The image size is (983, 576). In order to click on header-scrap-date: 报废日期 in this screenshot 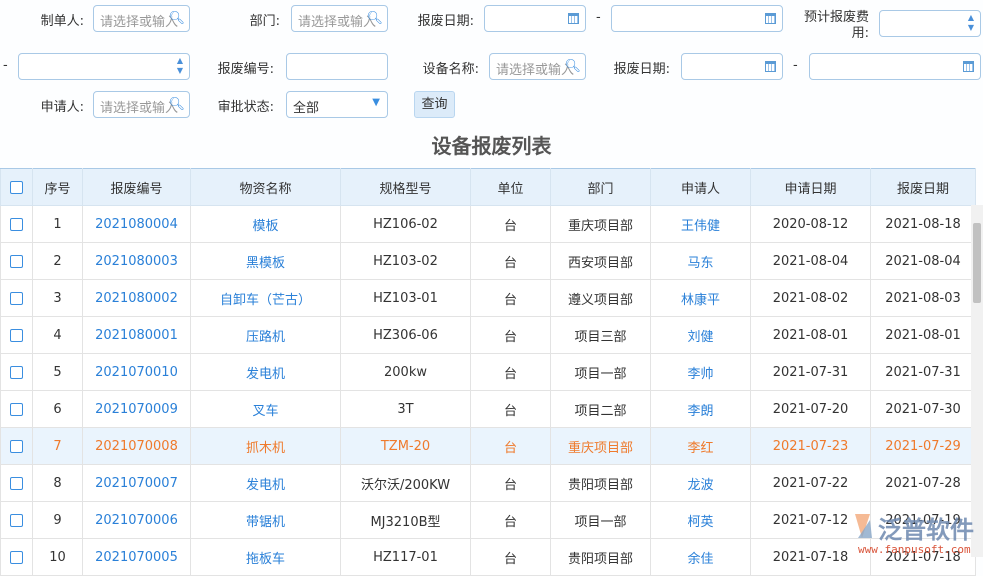, I will do `click(923, 187)`.